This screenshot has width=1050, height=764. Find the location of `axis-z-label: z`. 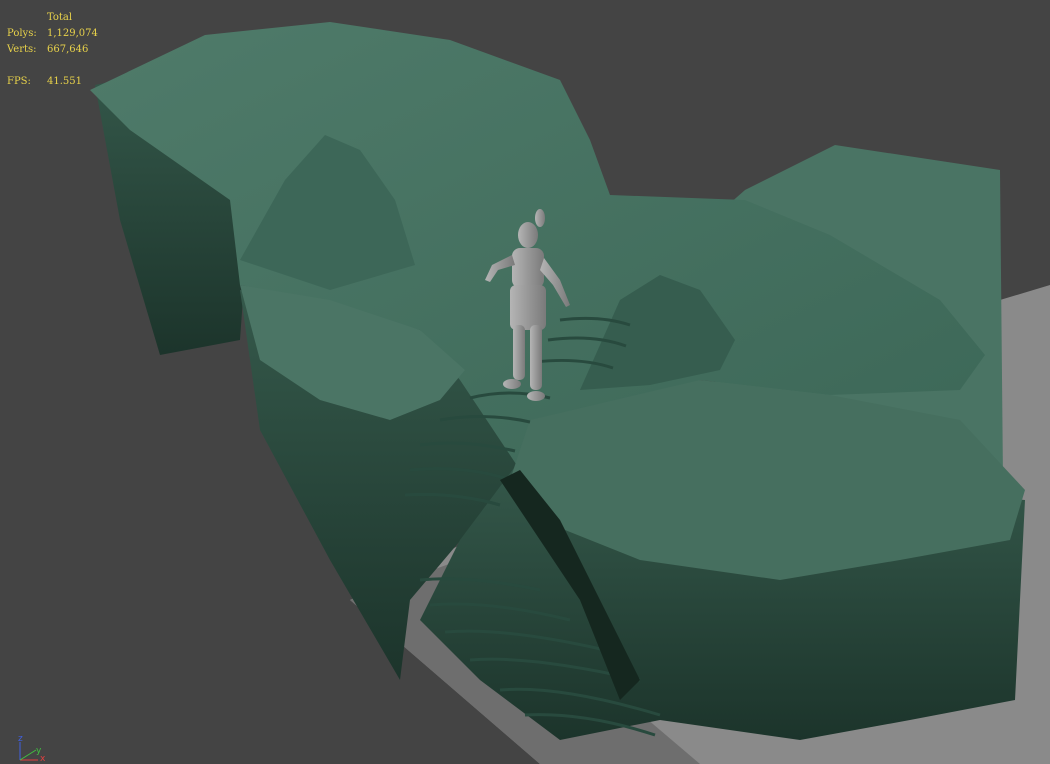

axis-z-label: z is located at coordinates (20, 739).